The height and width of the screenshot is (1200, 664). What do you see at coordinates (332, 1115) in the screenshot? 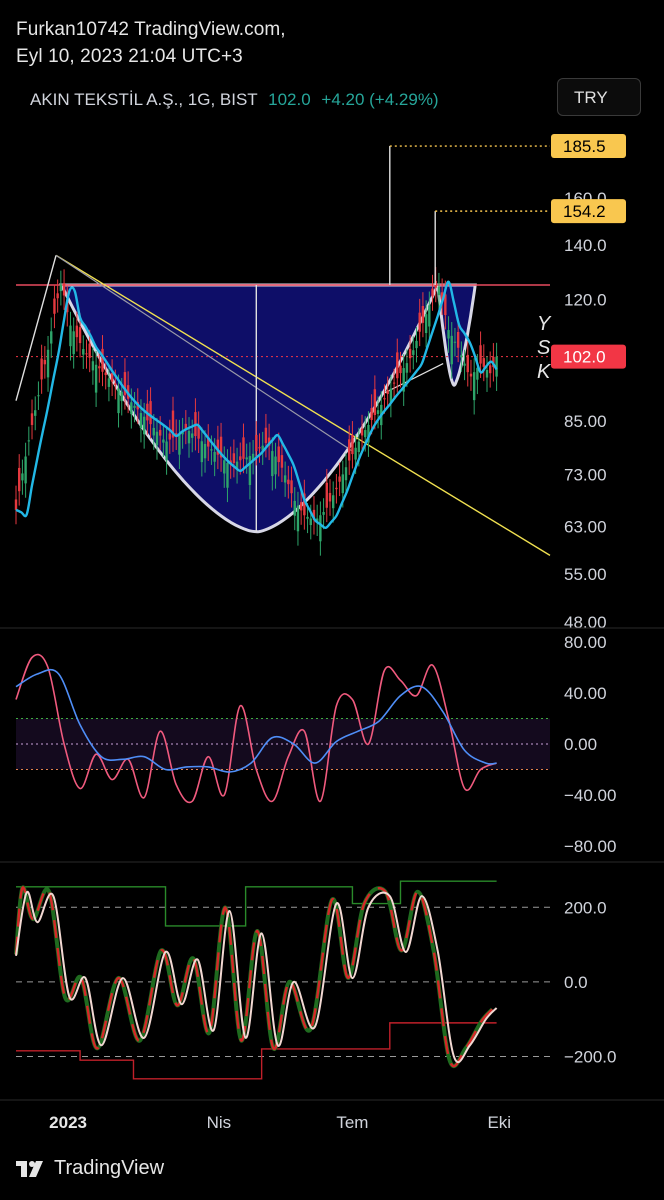
I see `time-axis: 2023 Nis Tem Eki` at bounding box center [332, 1115].